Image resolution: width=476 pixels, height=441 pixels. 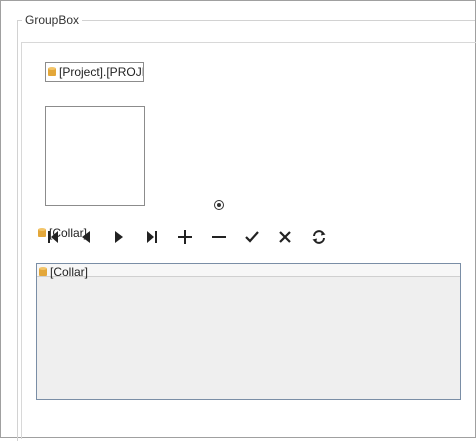 I want to click on add-record-icon, so click(x=185, y=237).